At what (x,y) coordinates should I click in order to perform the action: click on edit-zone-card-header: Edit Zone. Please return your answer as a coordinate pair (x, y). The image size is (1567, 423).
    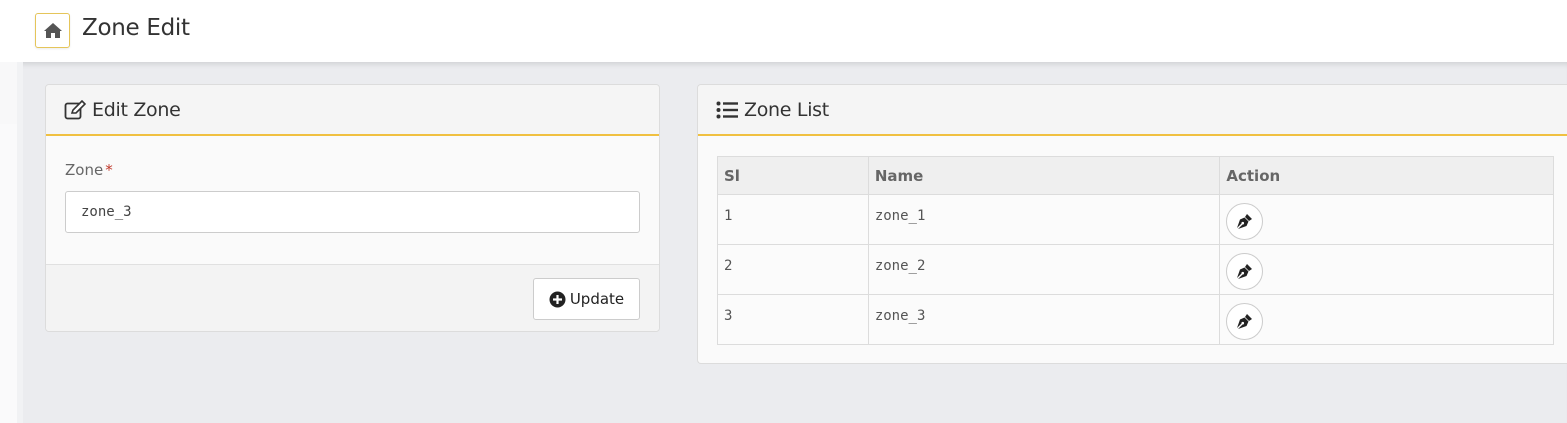
    Looking at the image, I should click on (352, 110).